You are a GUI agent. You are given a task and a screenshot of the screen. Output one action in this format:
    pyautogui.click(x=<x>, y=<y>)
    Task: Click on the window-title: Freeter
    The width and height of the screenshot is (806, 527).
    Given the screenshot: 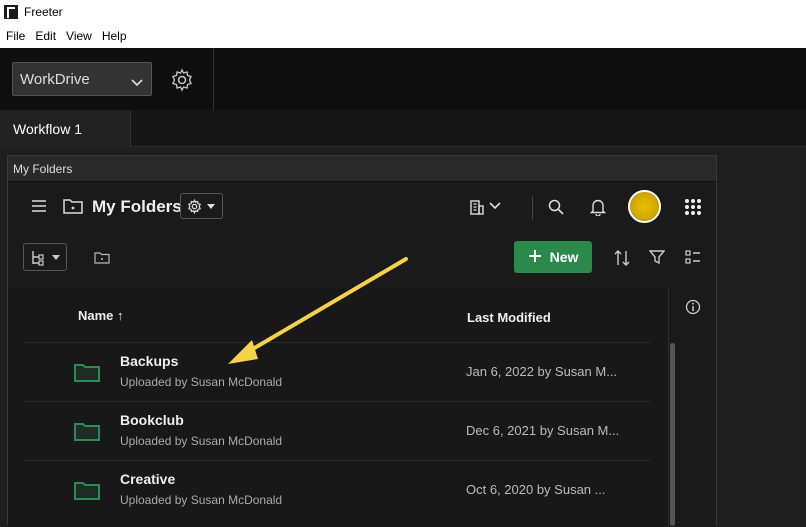 What is the action you would take?
    pyautogui.click(x=43, y=12)
    